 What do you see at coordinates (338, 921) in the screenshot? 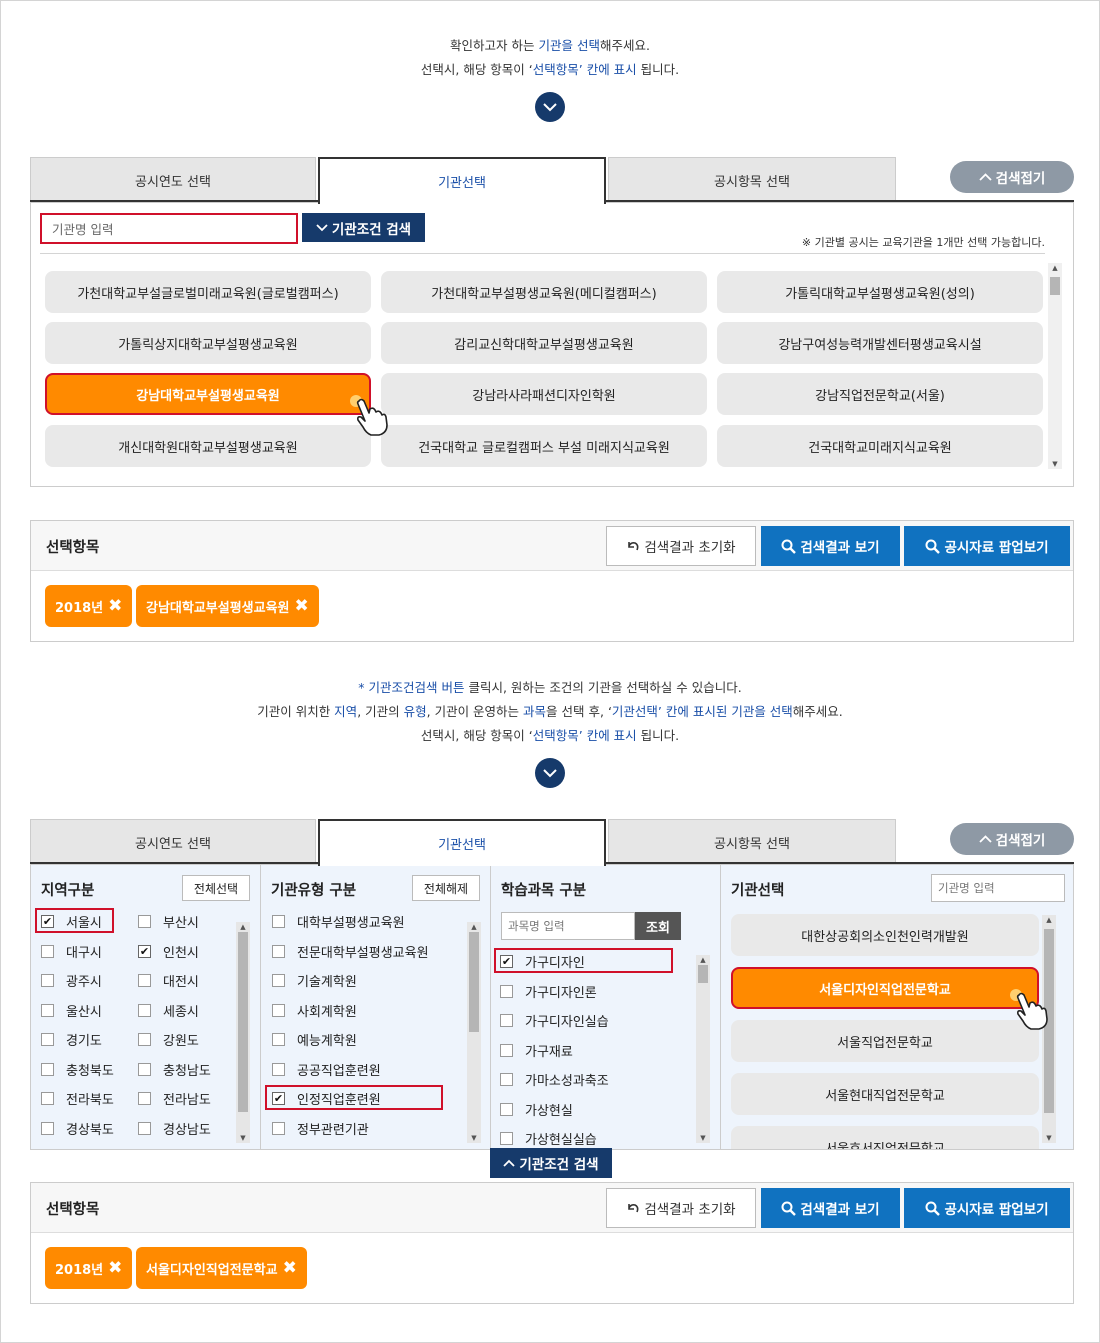
I see `type-checkbox: 대학부설평생교육원` at bounding box center [338, 921].